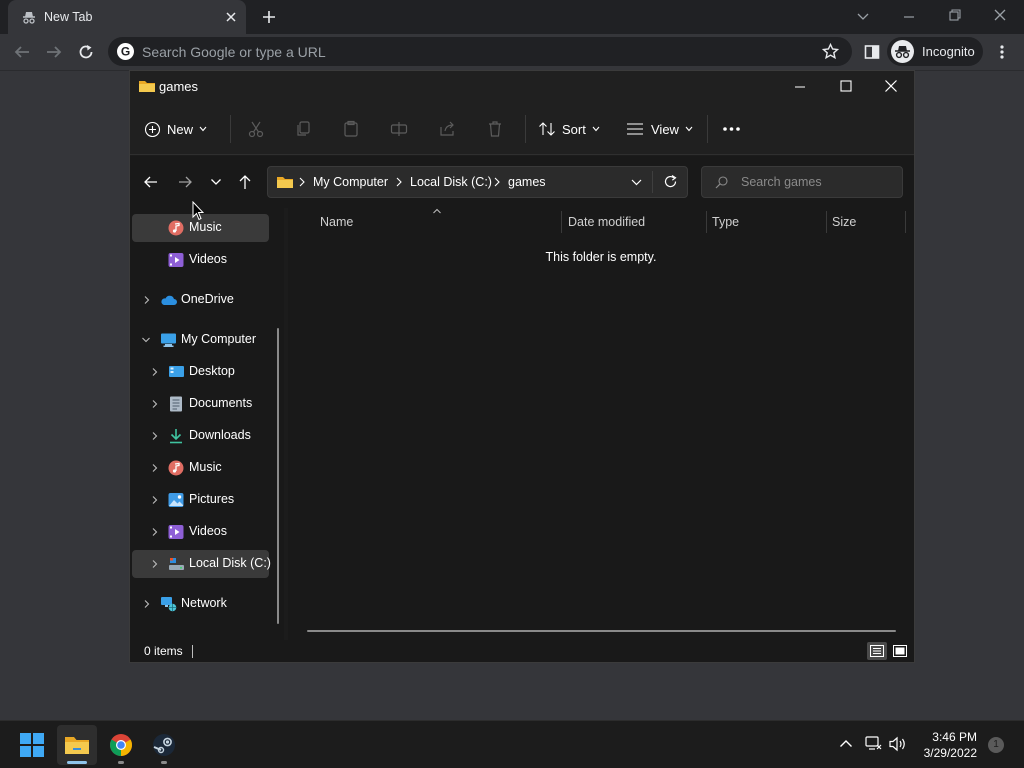 This screenshot has height=768, width=1024. Describe the element at coordinates (1002, 52) in the screenshot. I see `chrome-menu-icon` at that location.